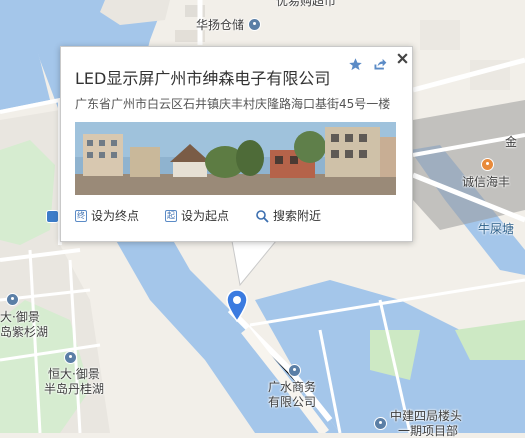 This screenshot has height=438, width=525. Describe the element at coordinates (203, 78) in the screenshot. I see `place-title: LED显示屏广州市绅森电子有限公司` at that location.